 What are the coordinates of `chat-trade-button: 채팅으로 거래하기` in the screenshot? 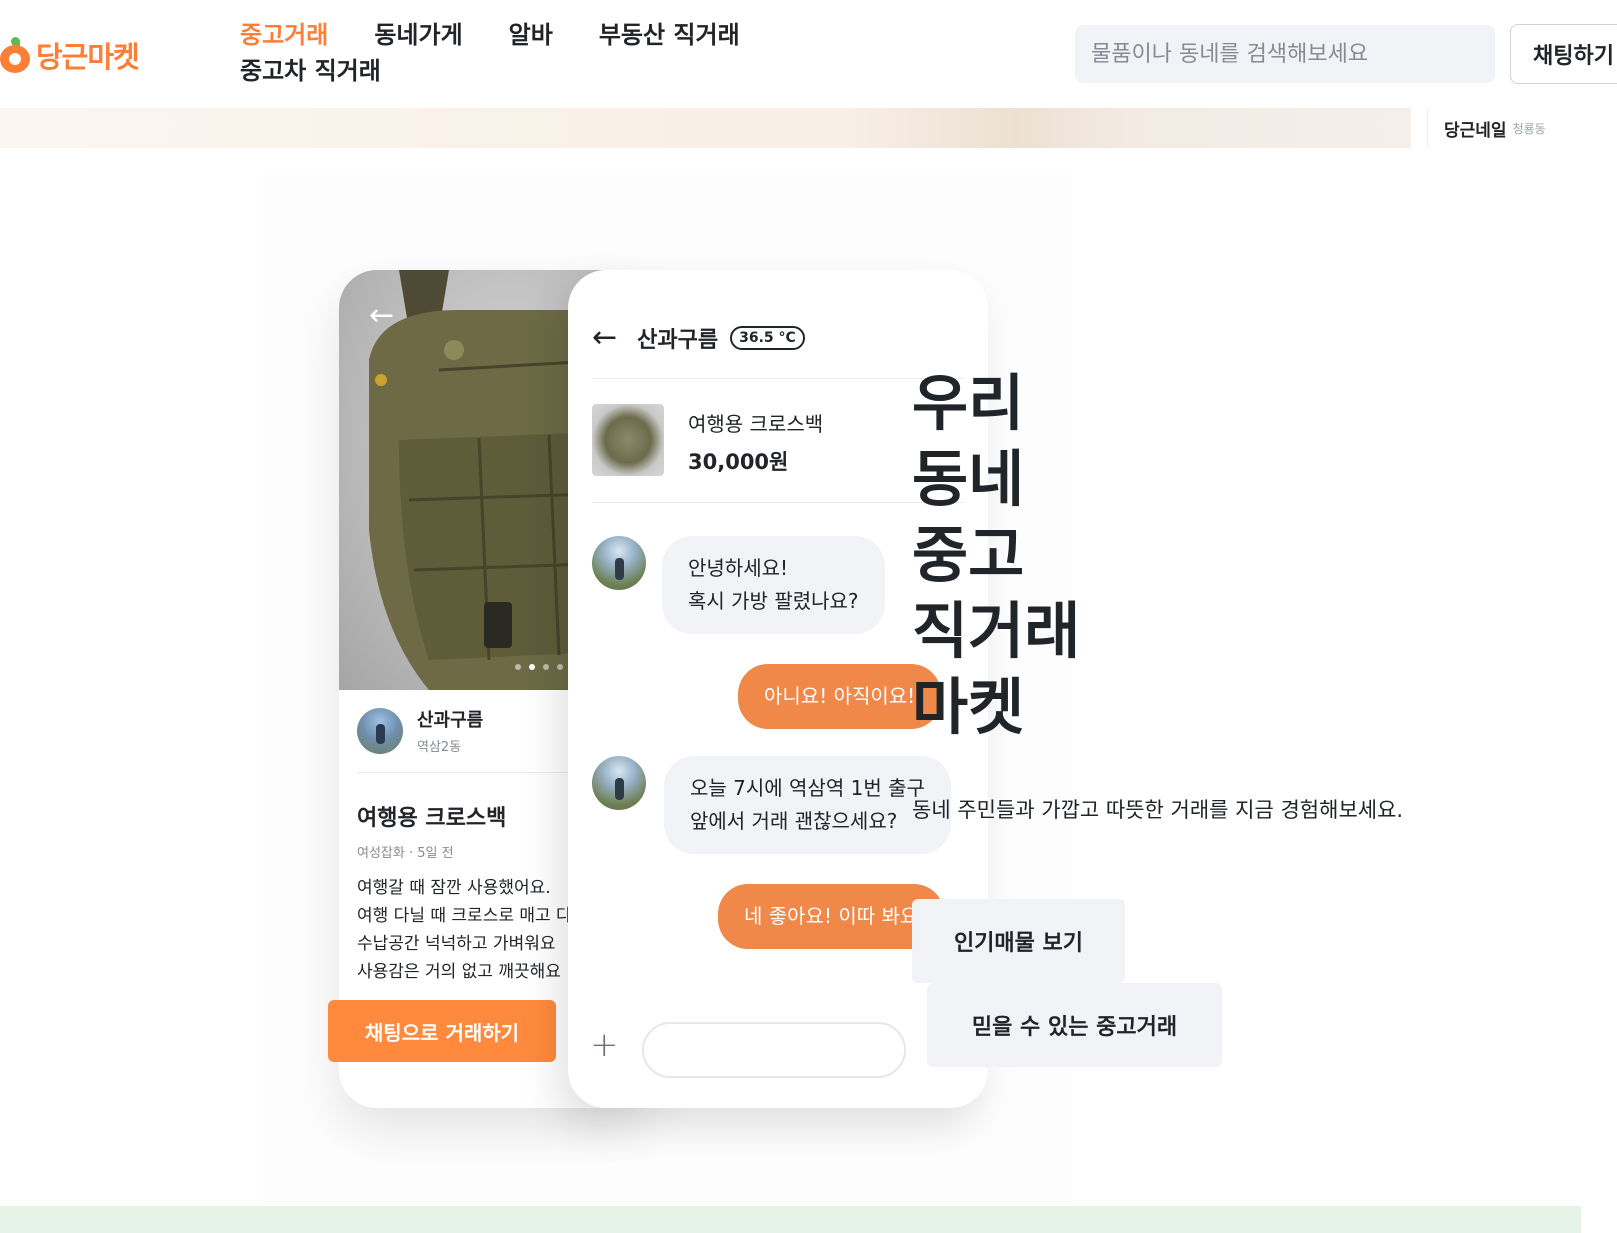 It's located at (442, 1031).